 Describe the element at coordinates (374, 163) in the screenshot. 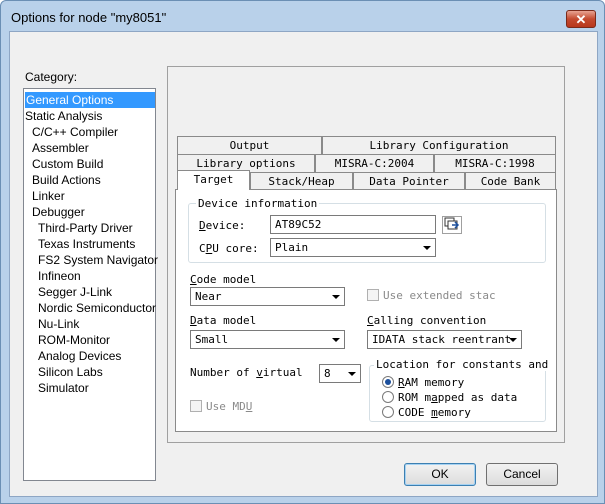

I see `tab-misra-c-2004: MISRA-C:2004` at that location.